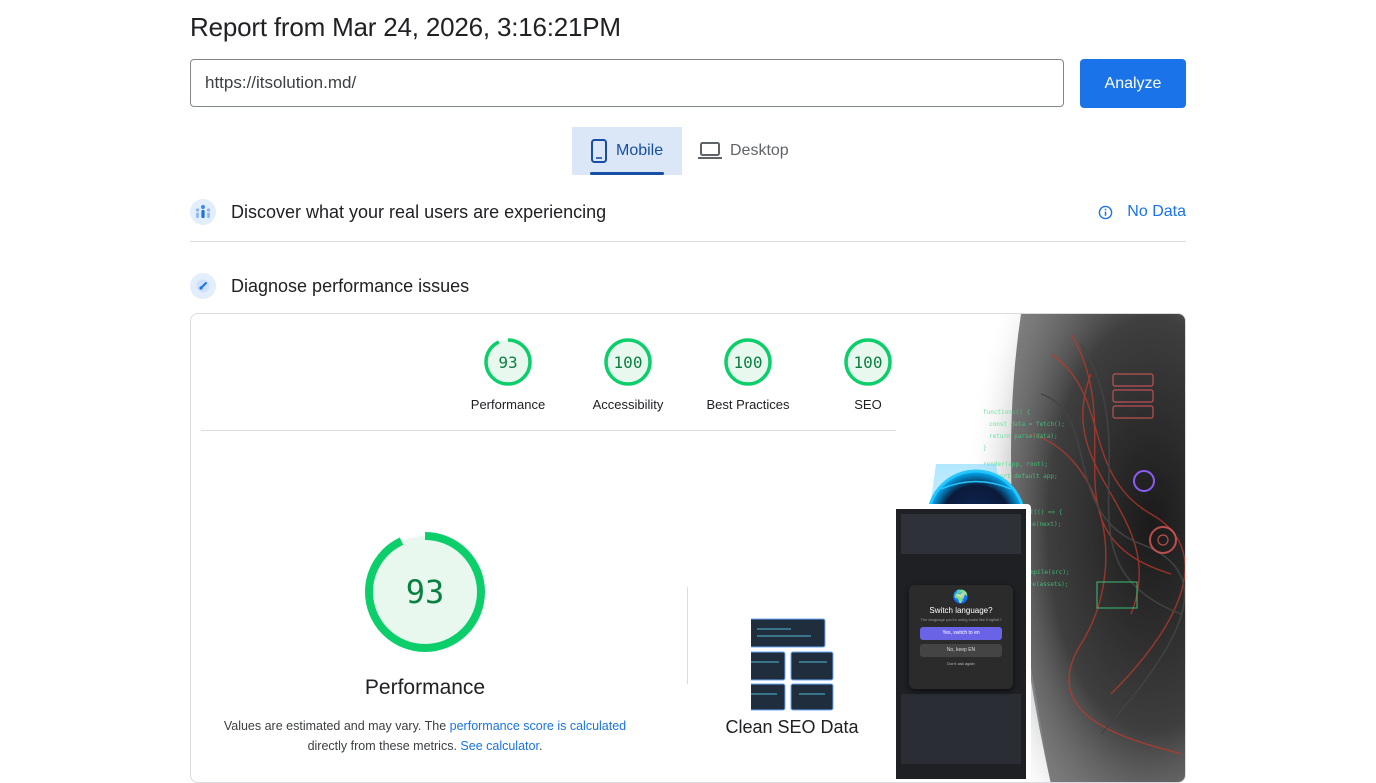 This screenshot has width=1376, height=783. What do you see at coordinates (405, 27) in the screenshot?
I see `page-title: Report from Mar 24, 2026, 3:16:21PM` at bounding box center [405, 27].